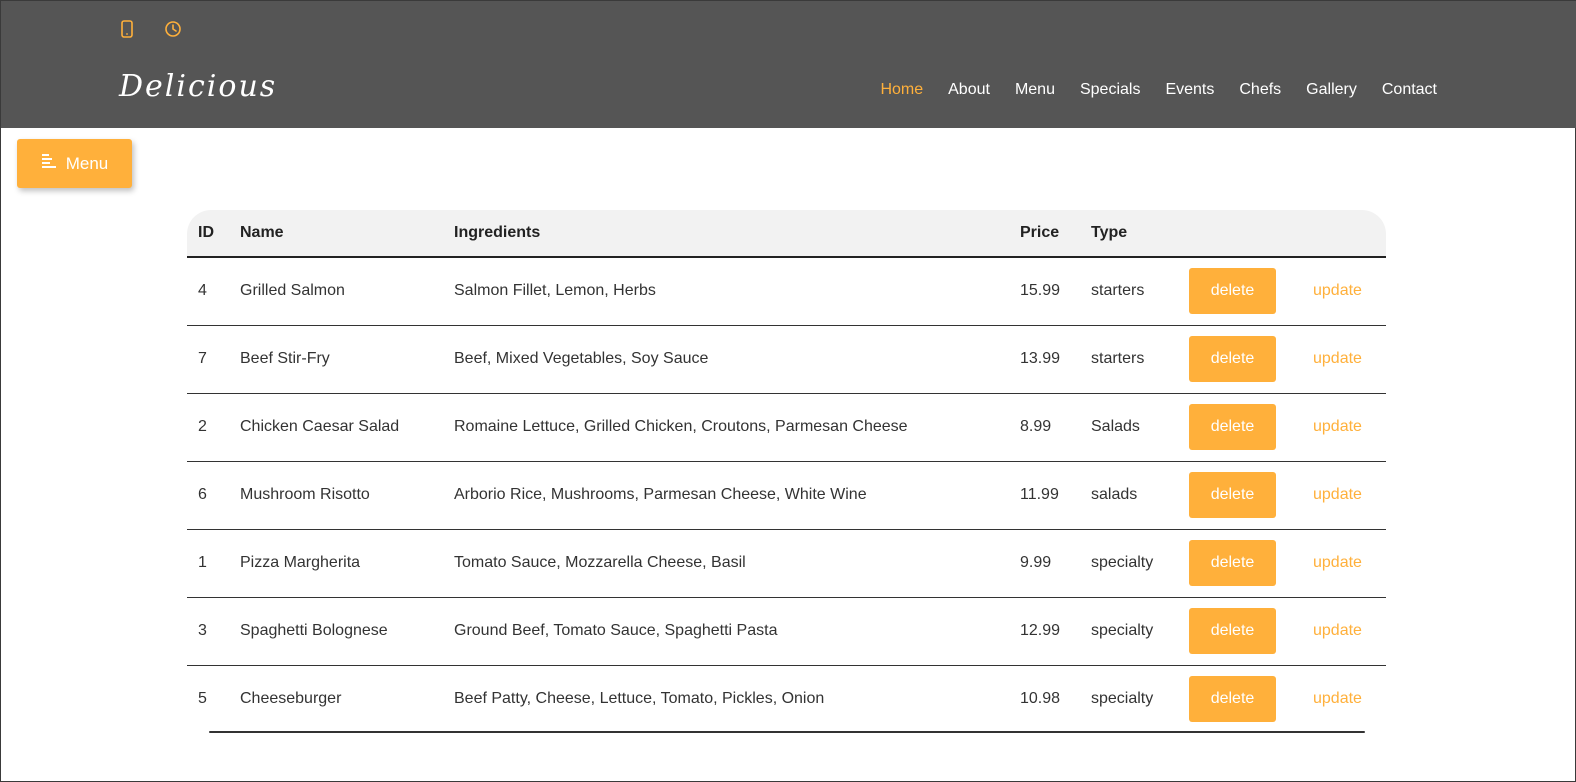 This screenshot has width=1576, height=782. I want to click on menu-toggle-button: Menu, so click(74, 163).